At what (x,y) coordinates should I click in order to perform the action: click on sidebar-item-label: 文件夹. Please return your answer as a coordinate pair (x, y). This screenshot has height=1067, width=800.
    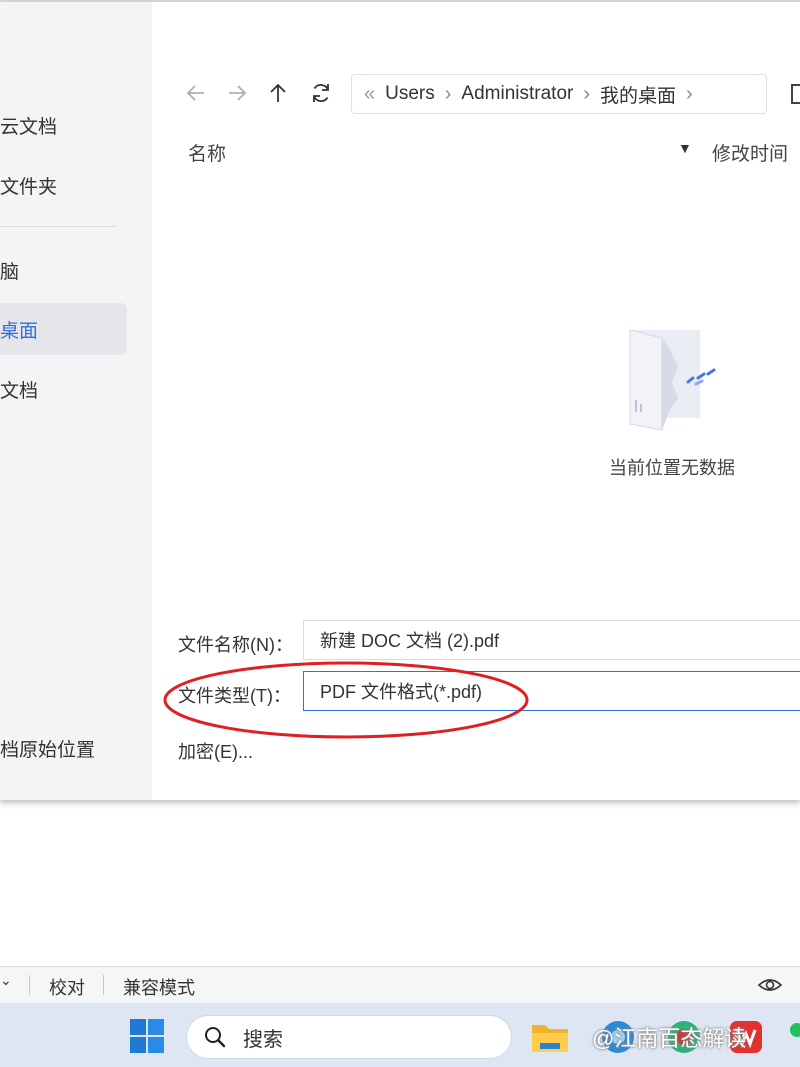
    Looking at the image, I should click on (29, 187).